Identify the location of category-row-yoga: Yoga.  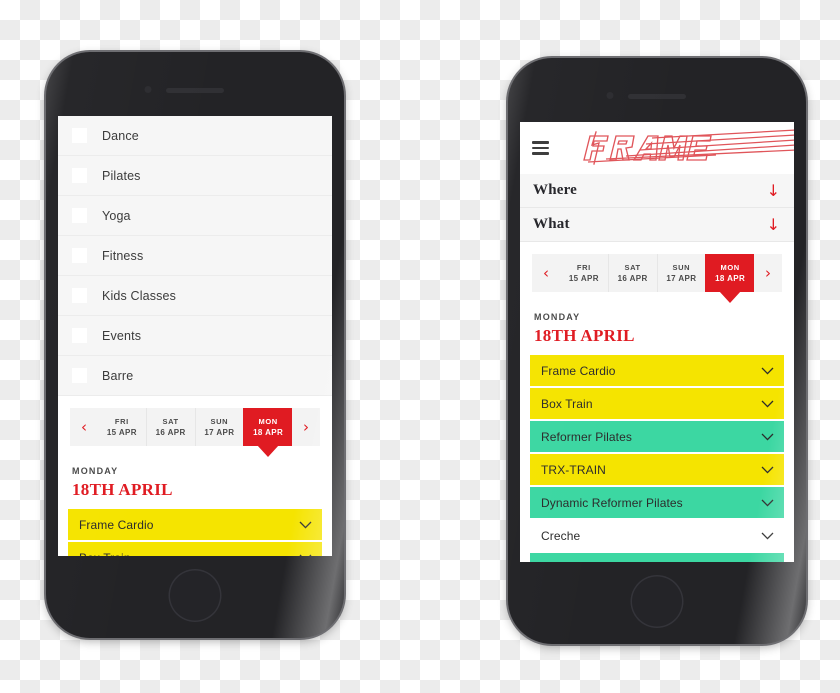
(195, 216).